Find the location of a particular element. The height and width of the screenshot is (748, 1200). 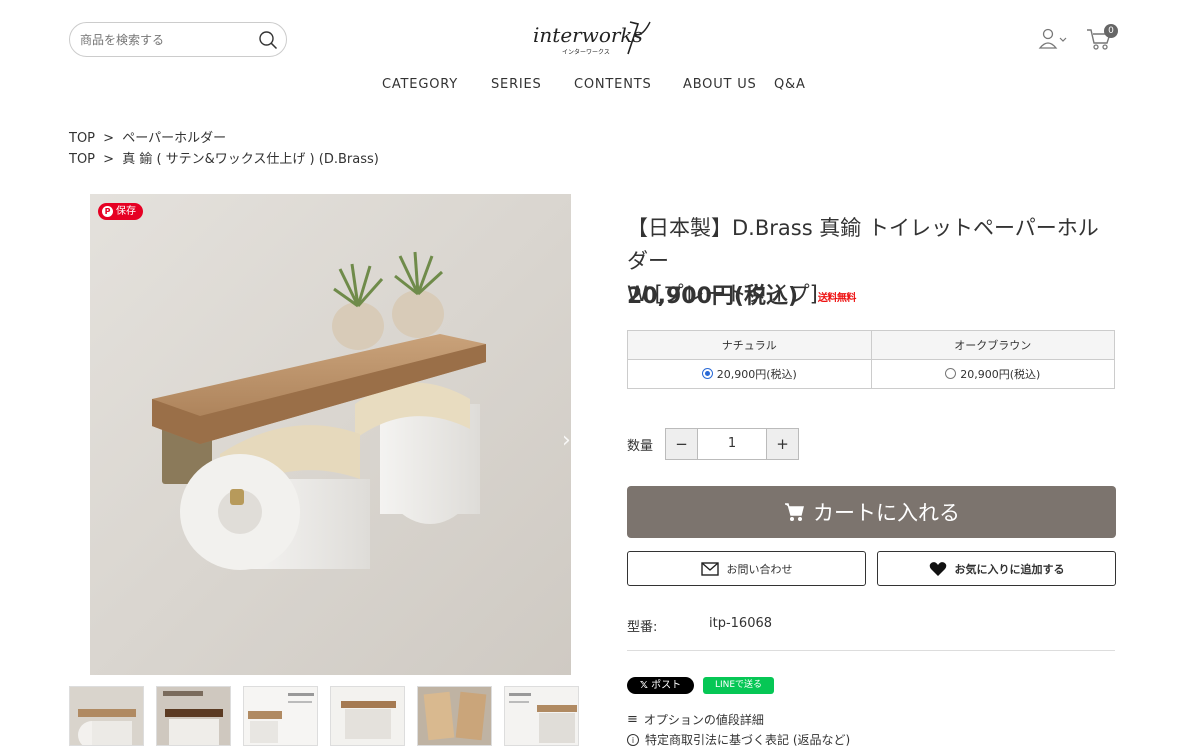

mail-icon is located at coordinates (709, 568).